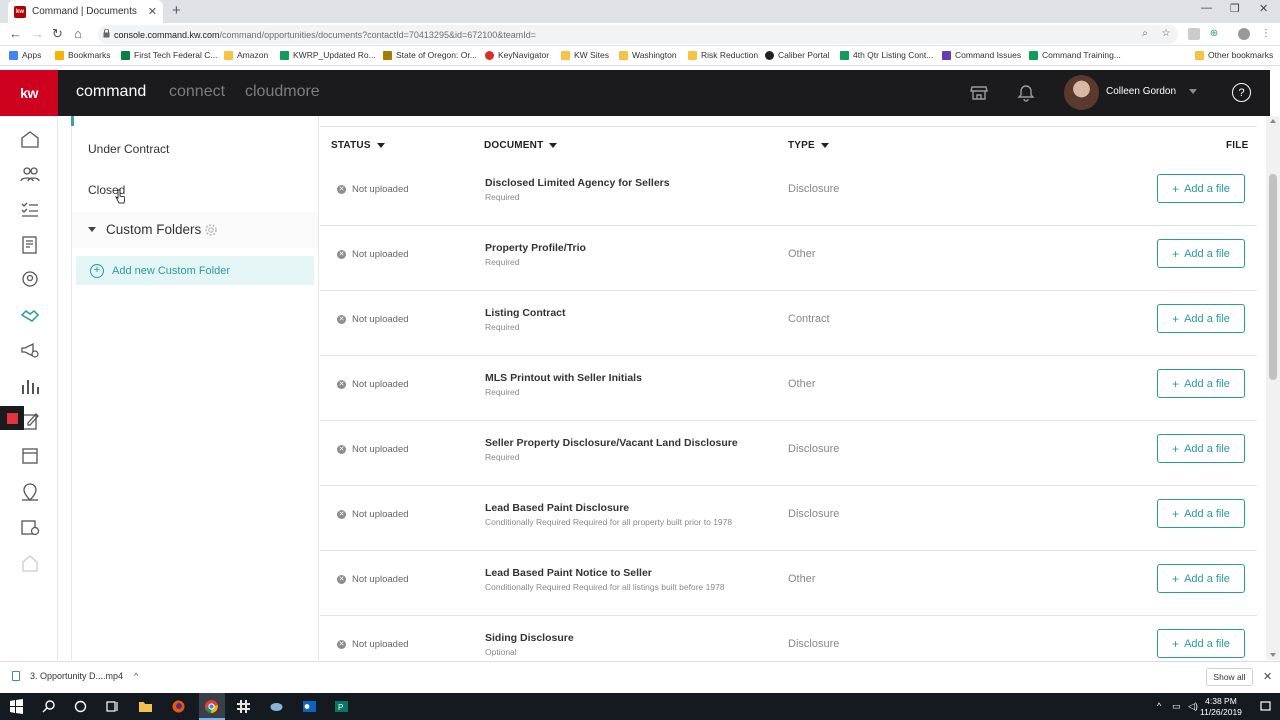 This screenshot has width=1280, height=720. I want to click on close-icon: ✕, so click(1267, 676).